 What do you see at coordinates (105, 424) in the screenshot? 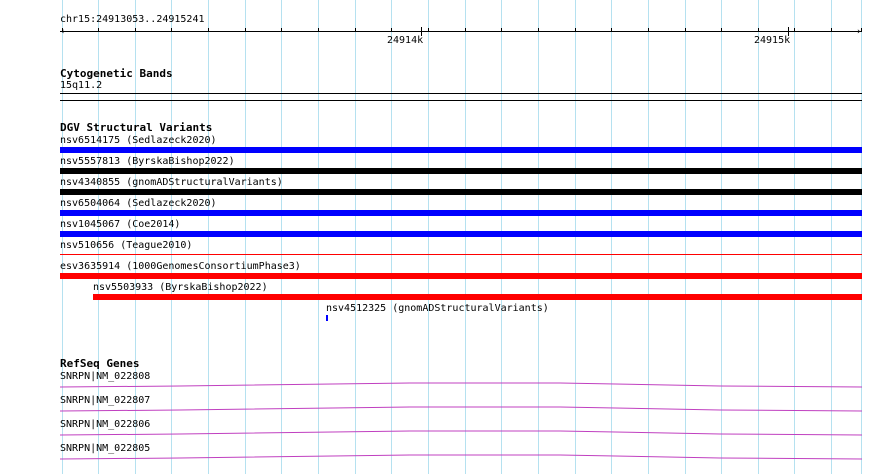
I see `gene-label: SNRPN|NM_022806` at bounding box center [105, 424].